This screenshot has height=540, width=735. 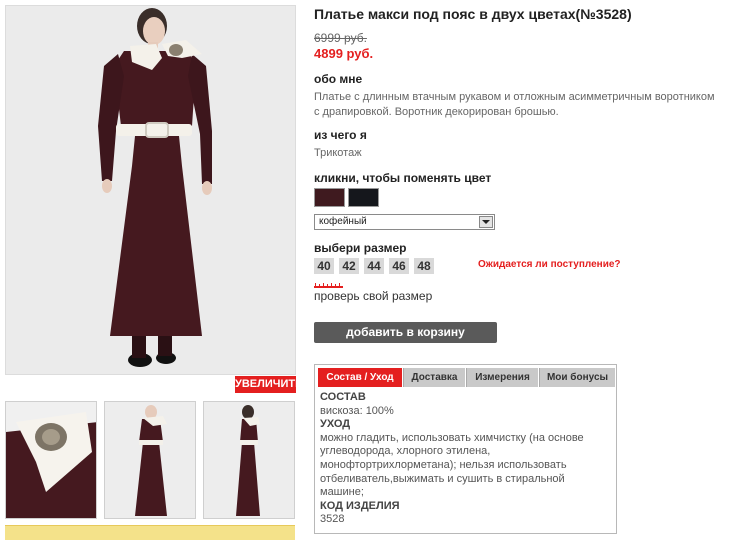 I want to click on size-option-44: 44, so click(x=374, y=266).